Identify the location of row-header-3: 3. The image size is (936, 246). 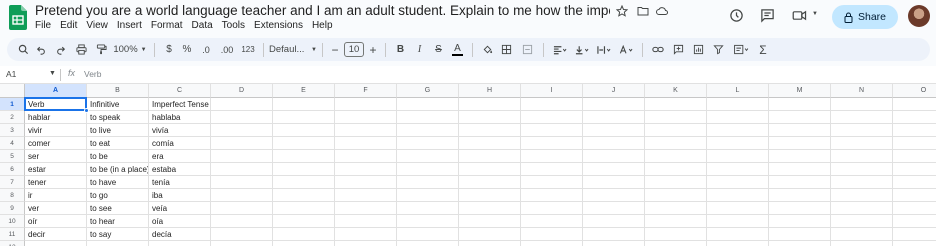
(12, 130).